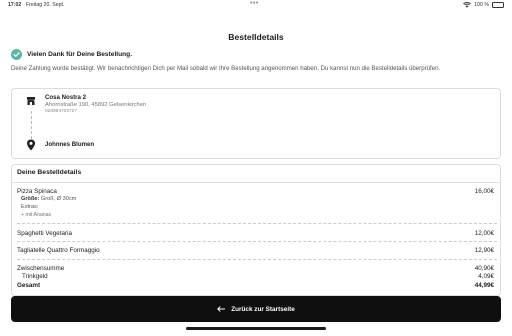 This screenshot has height=336, width=512. Describe the element at coordinates (16, 54) in the screenshot. I see `check-badge-icon` at that location.